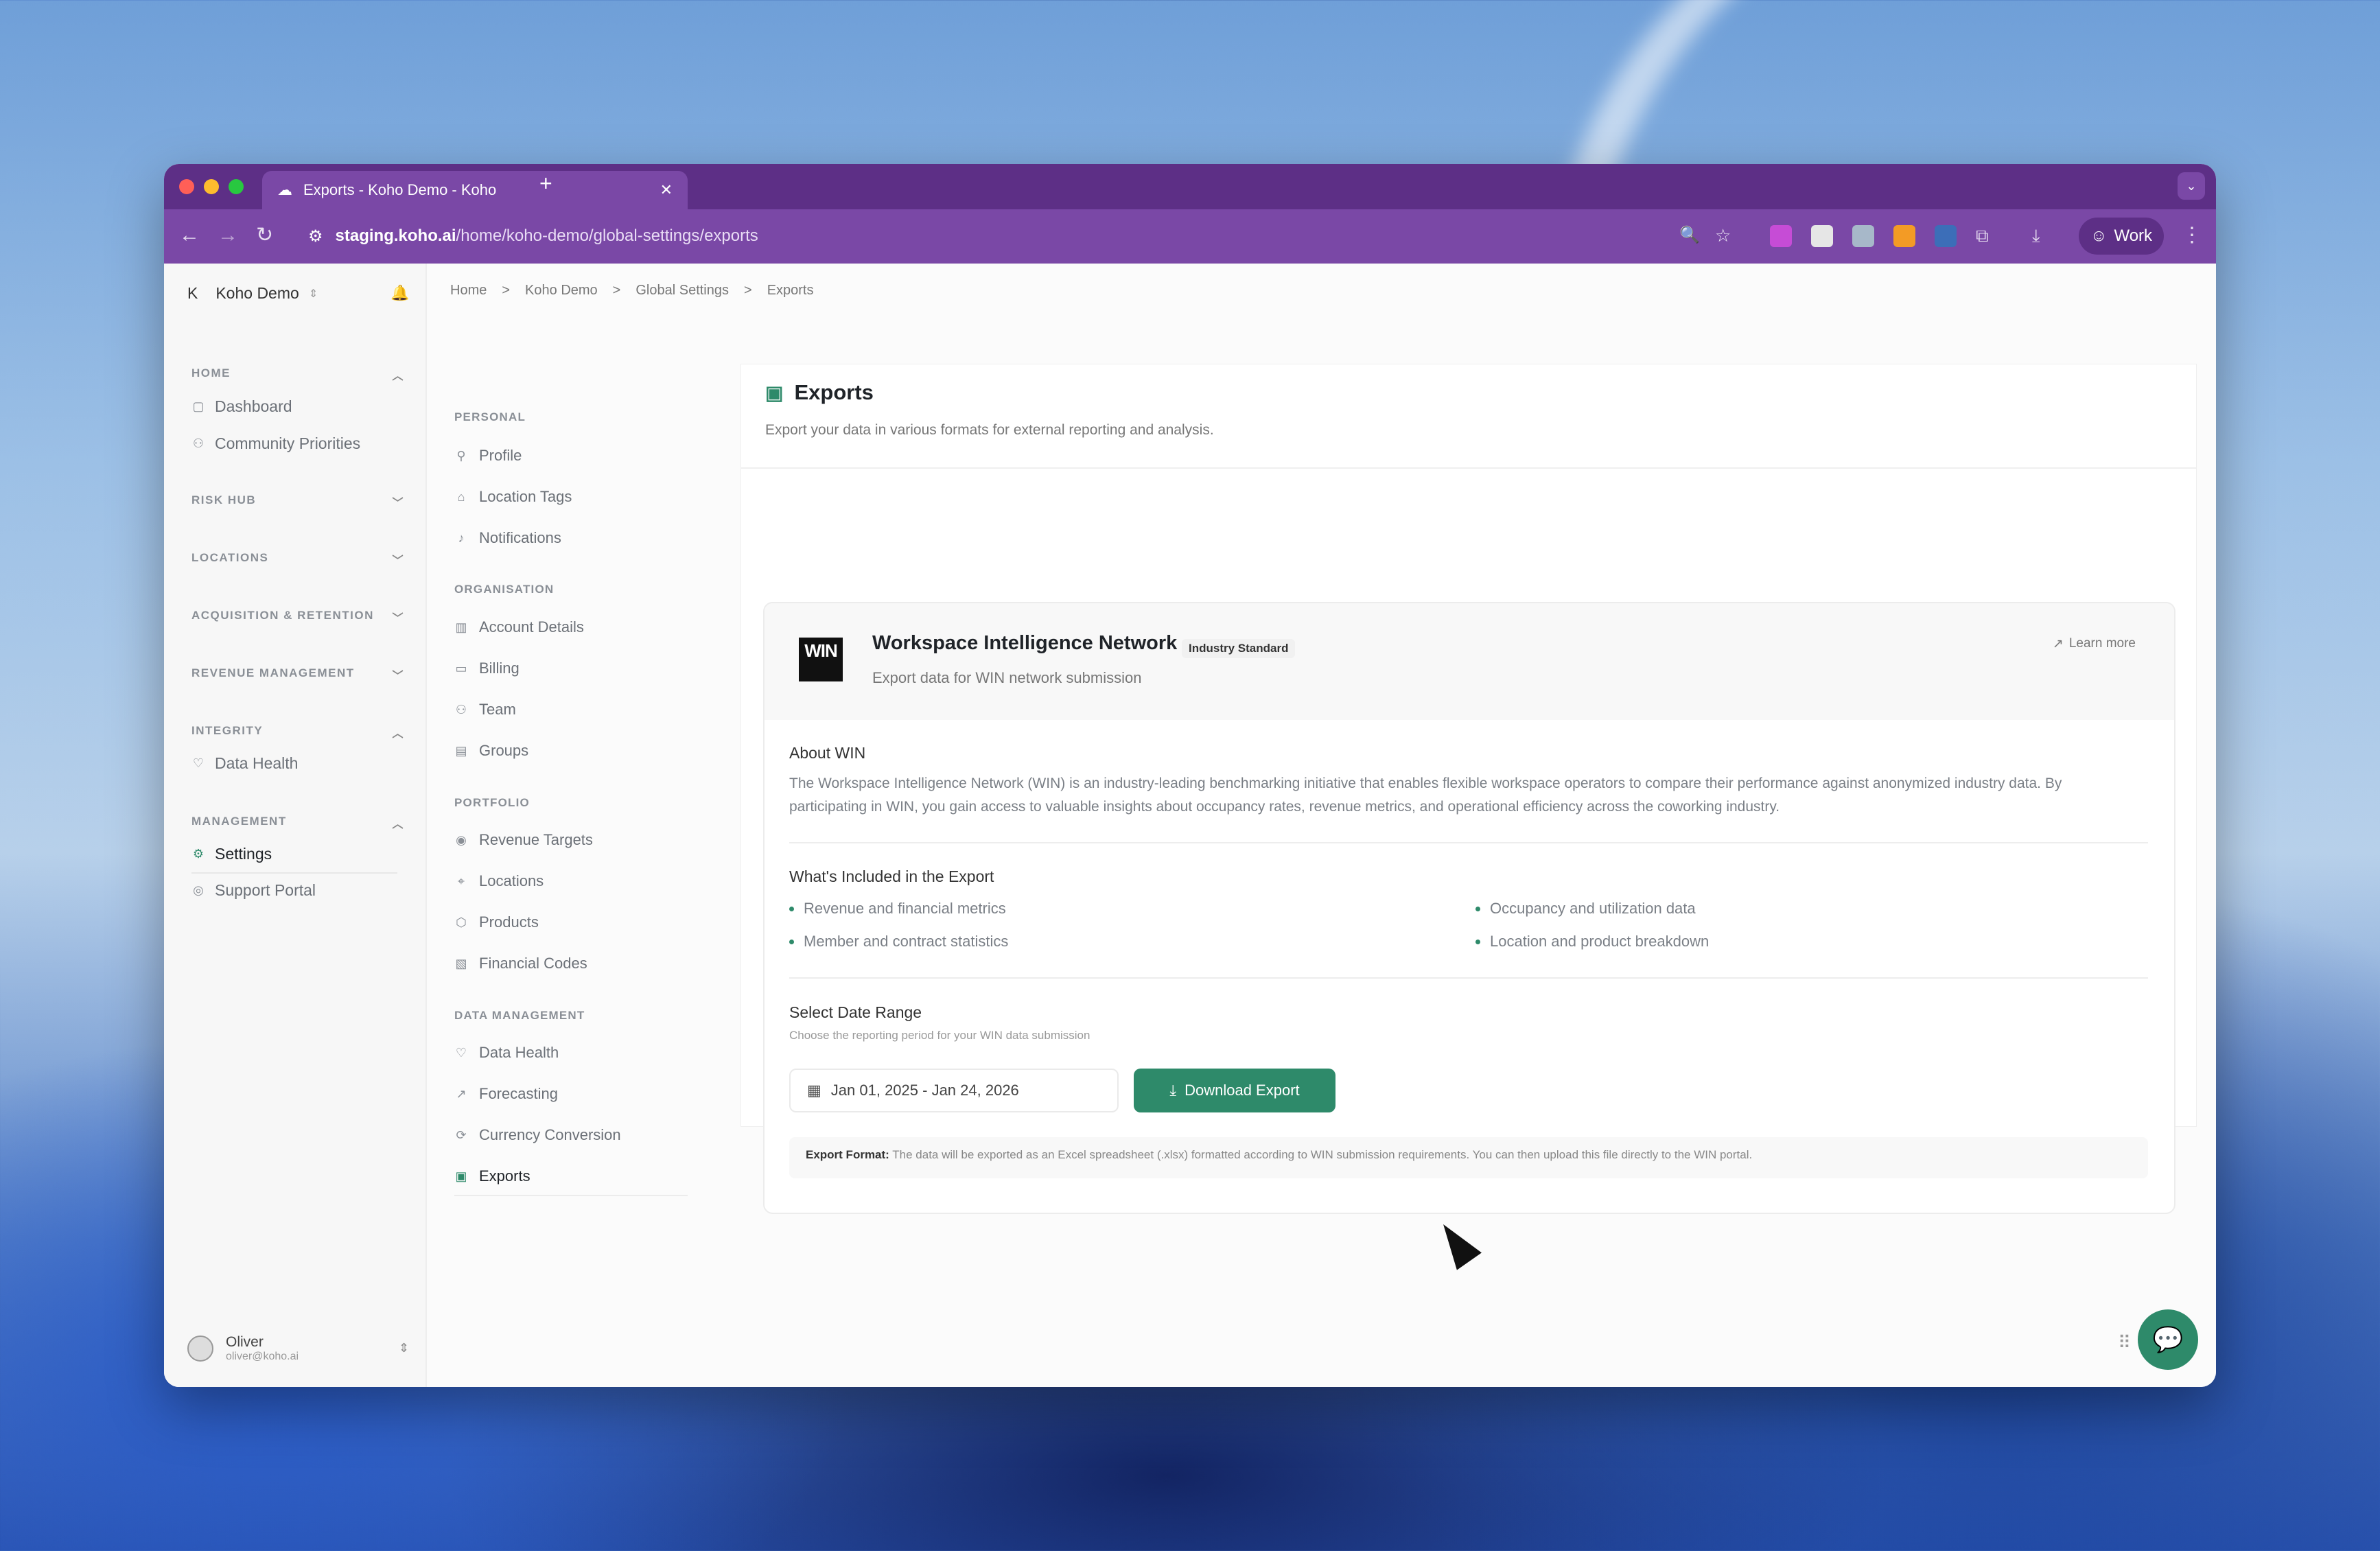 The width and height of the screenshot is (2380, 1551). Describe the element at coordinates (827, 753) in the screenshot. I see `about-label: About WIN` at that location.